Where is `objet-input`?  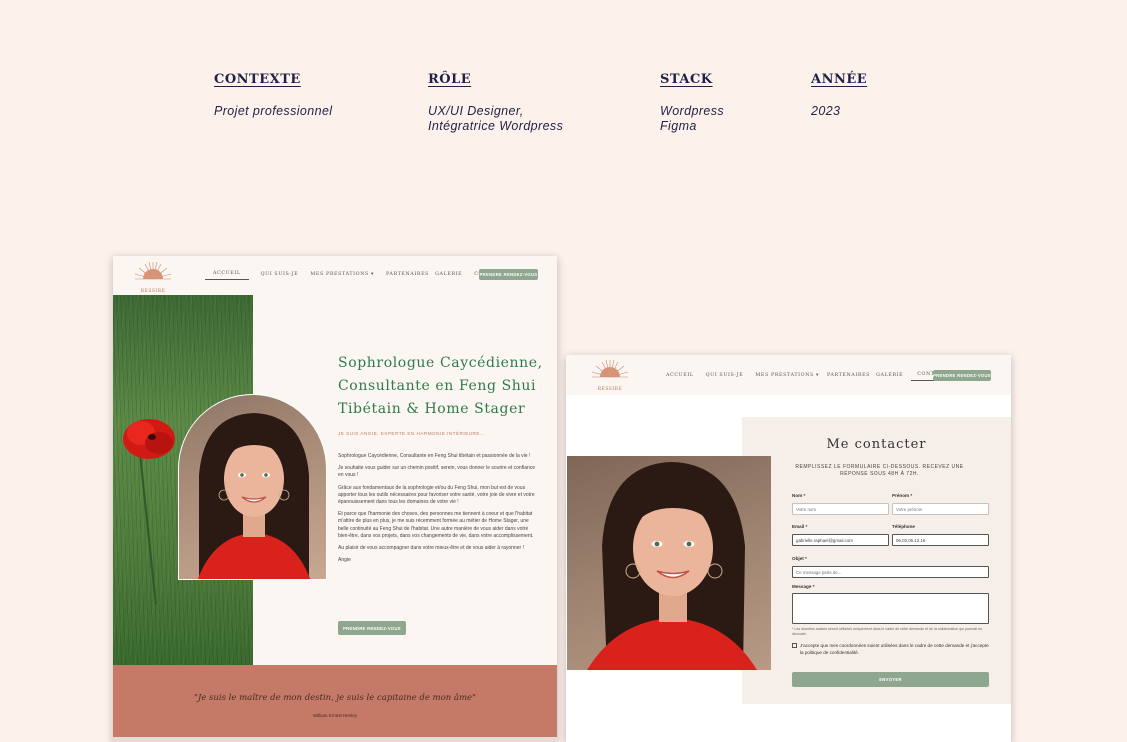
objet-input is located at coordinates (890, 572).